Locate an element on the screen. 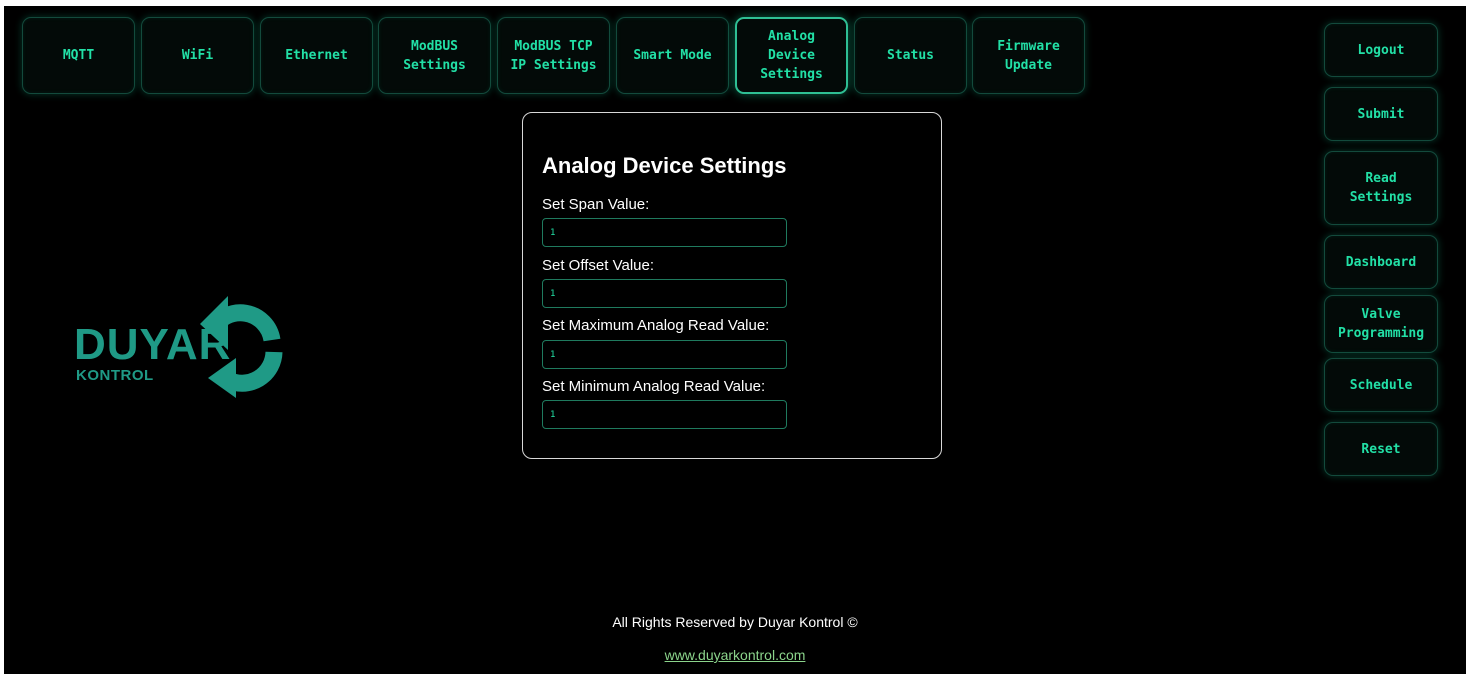  website-link: www.duyarkontrol.com is located at coordinates (735, 655).